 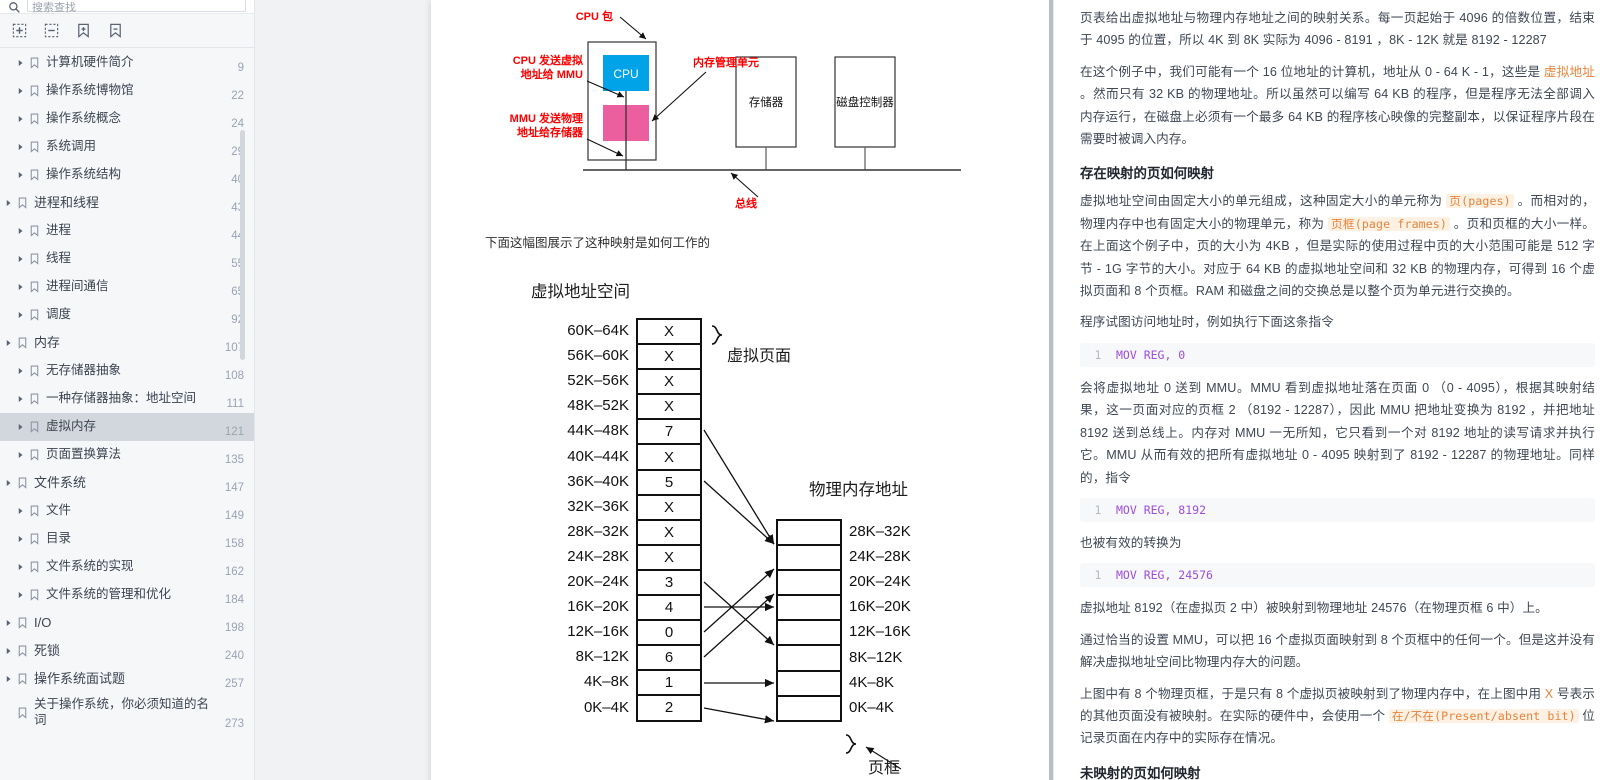 I want to click on bookmark-item-18: 文件系统的实现 162, so click(x=127, y=567).